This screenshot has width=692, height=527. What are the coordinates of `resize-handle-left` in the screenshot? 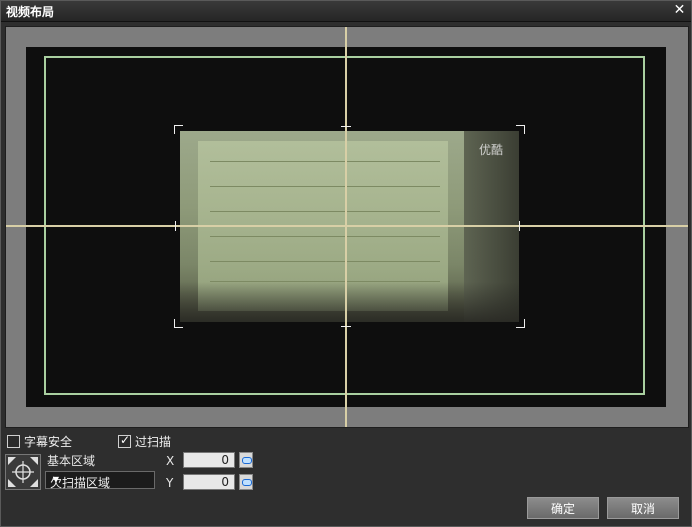 It's located at (175, 226).